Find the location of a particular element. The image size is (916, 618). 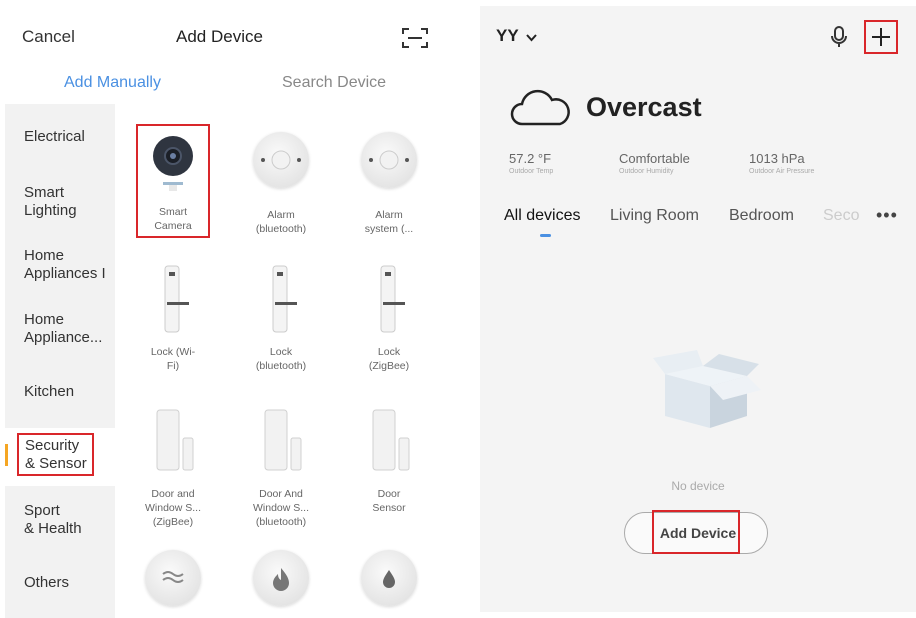

category-label: & Health is located at coordinates (53, 528).